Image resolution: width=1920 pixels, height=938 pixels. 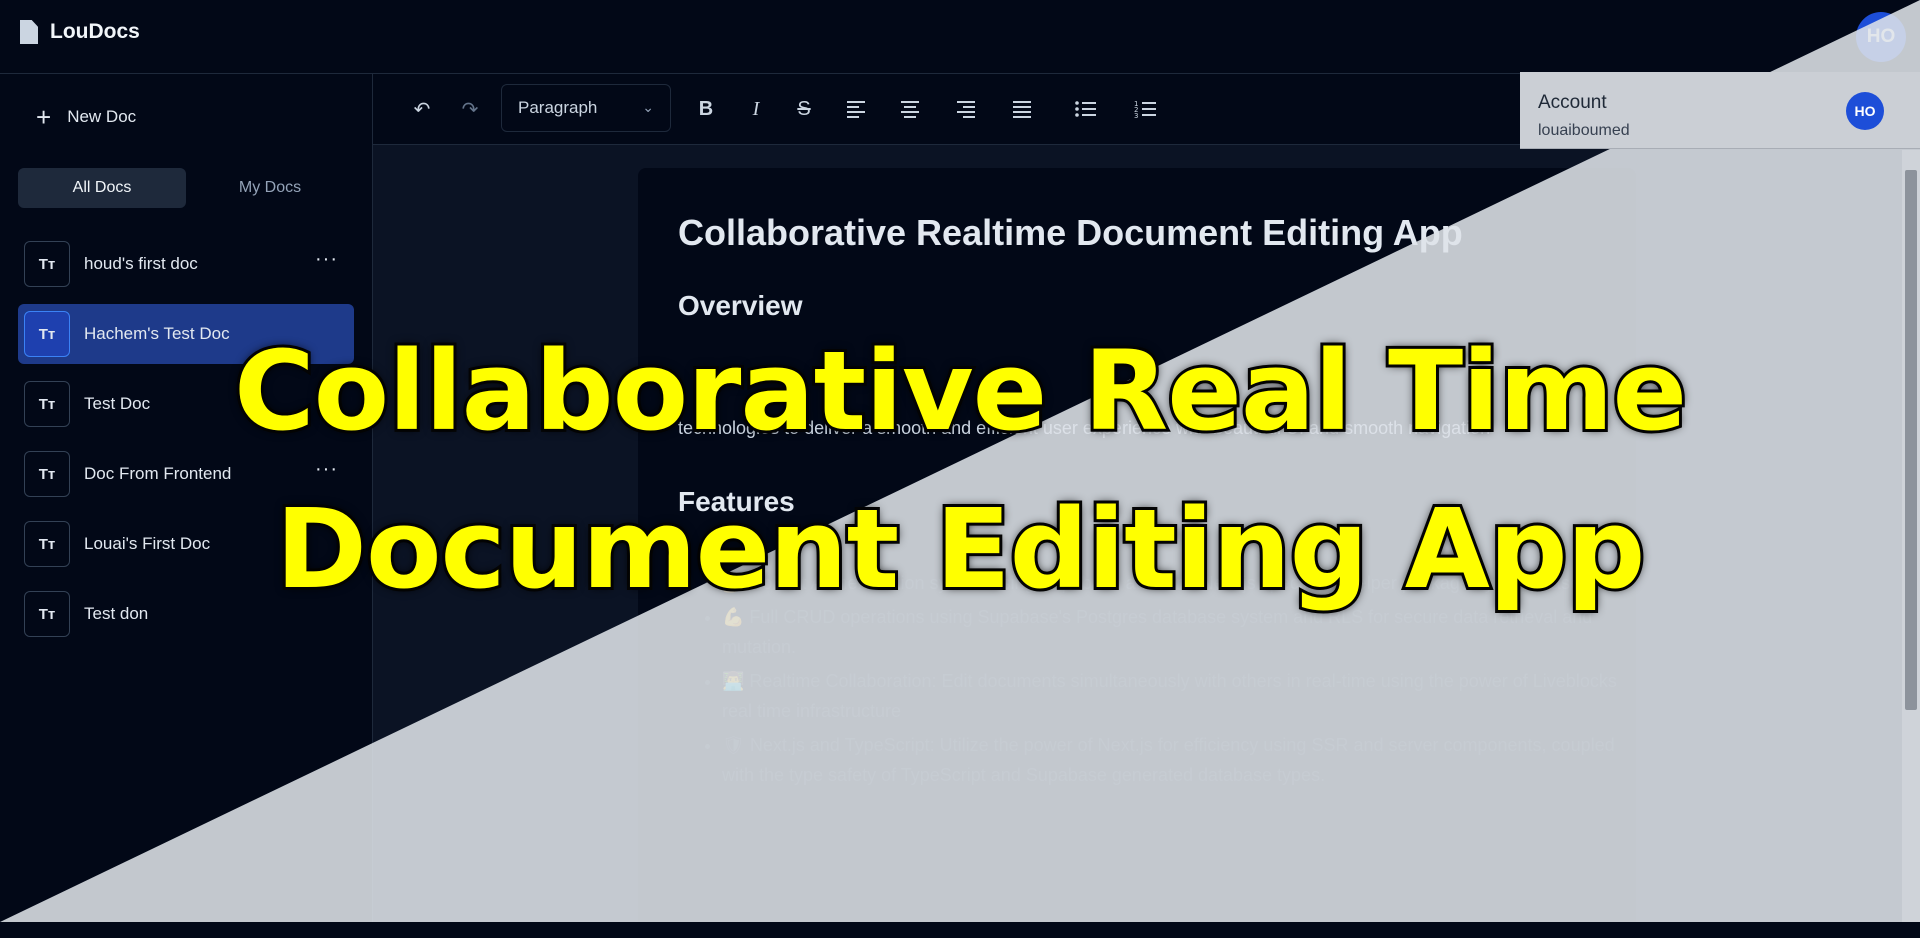 What do you see at coordinates (29, 32) in the screenshot?
I see `file-icon` at bounding box center [29, 32].